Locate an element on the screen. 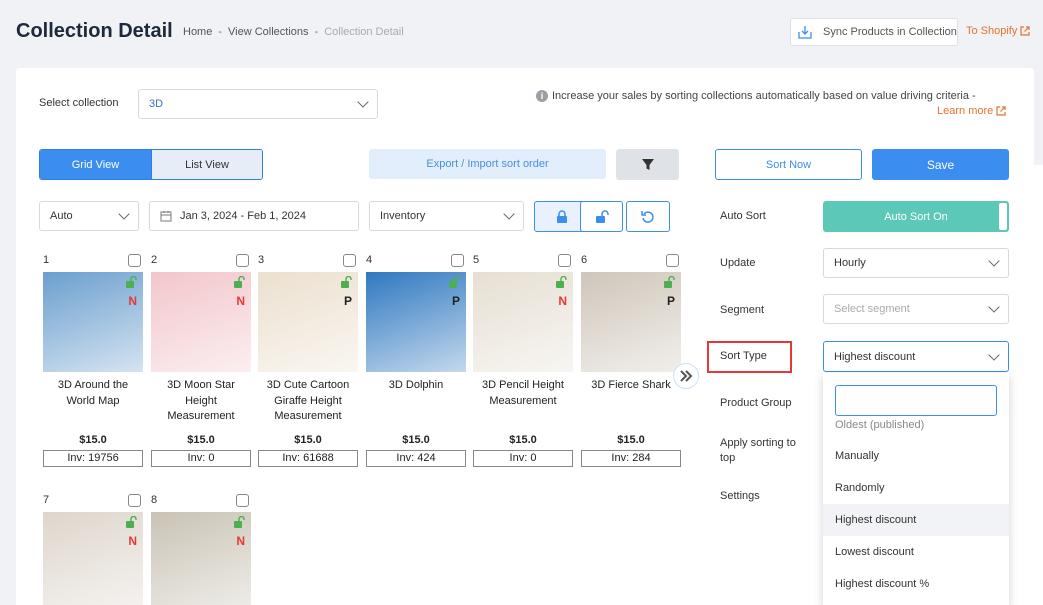 The image size is (1043, 605). product-card: 4 P 3D Dolphin $15.0 Inv: 424 is located at coordinates (416, 361).